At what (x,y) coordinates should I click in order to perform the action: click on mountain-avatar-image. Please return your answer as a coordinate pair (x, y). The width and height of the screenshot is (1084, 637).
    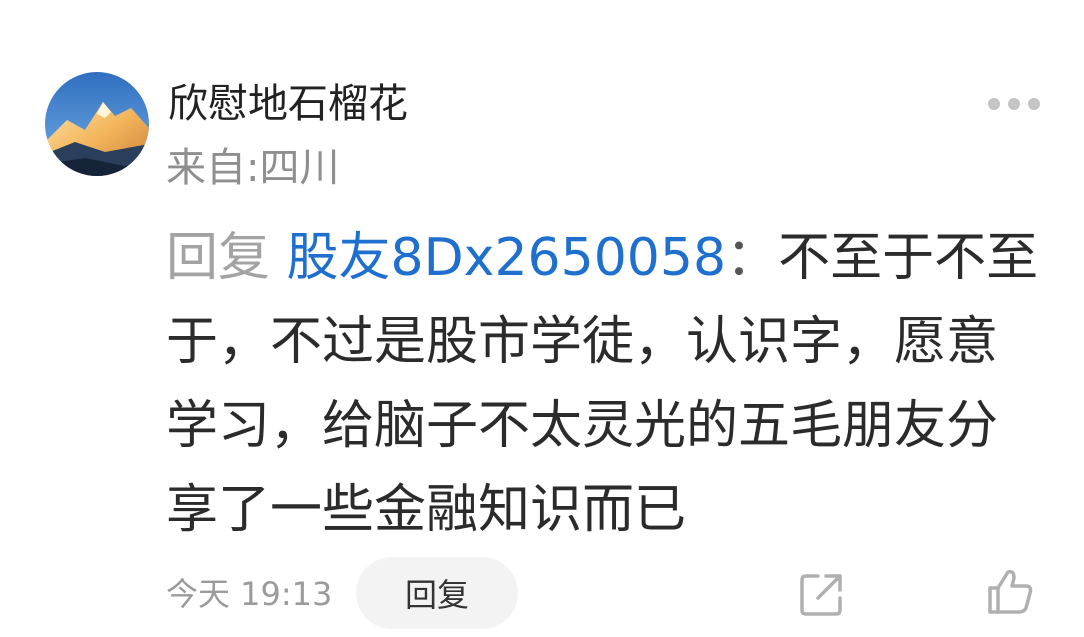
    Looking at the image, I should click on (97, 124).